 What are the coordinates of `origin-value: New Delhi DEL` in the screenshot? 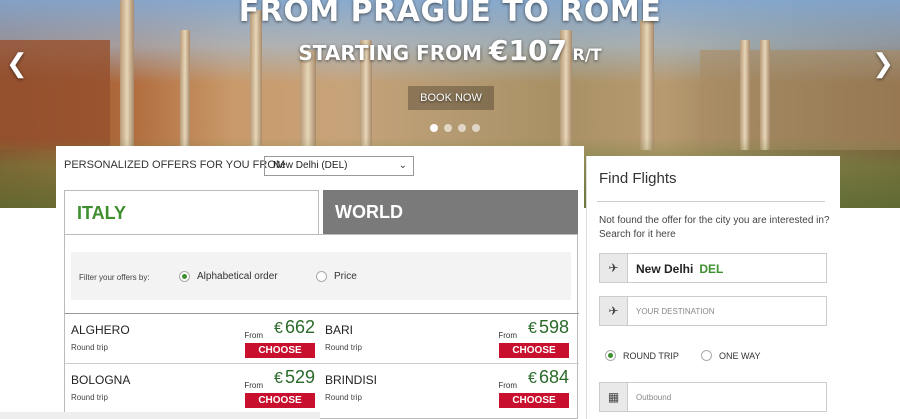 It's located at (679, 269).